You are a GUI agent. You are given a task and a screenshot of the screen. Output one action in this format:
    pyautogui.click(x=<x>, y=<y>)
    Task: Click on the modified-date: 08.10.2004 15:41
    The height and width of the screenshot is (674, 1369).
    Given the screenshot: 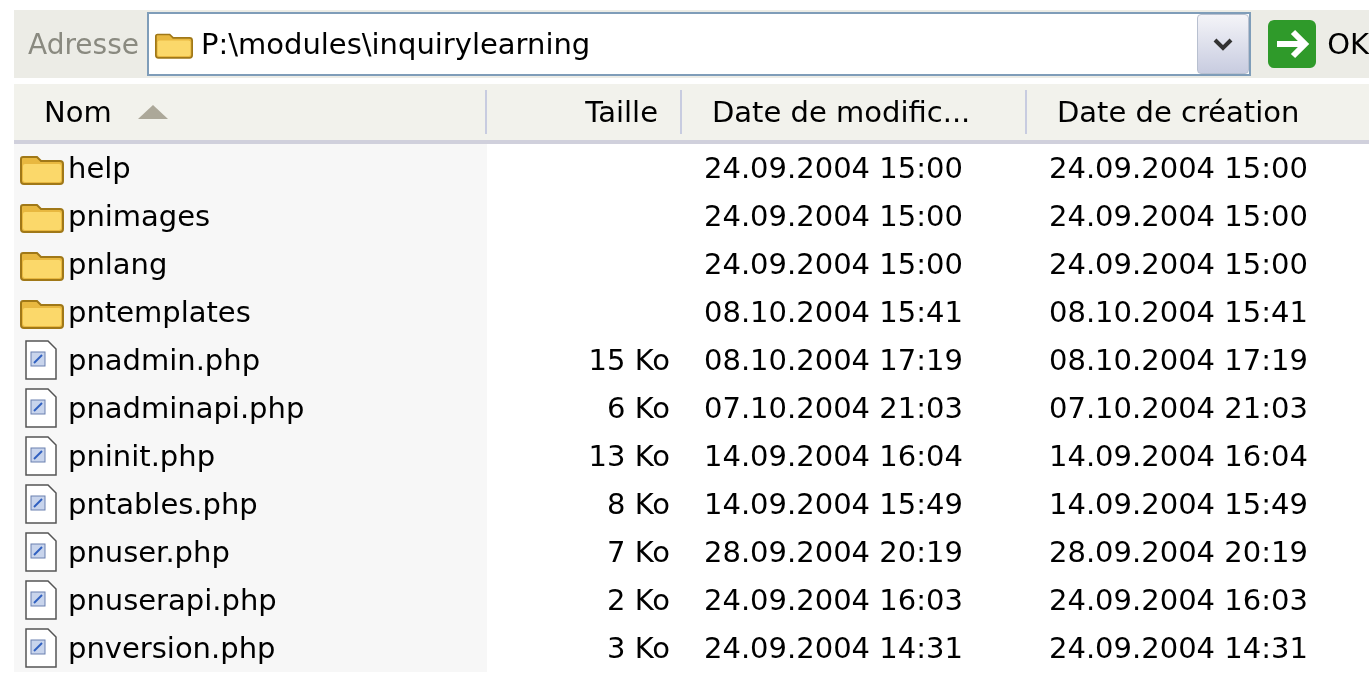 What is the action you would take?
    pyautogui.click(x=833, y=312)
    